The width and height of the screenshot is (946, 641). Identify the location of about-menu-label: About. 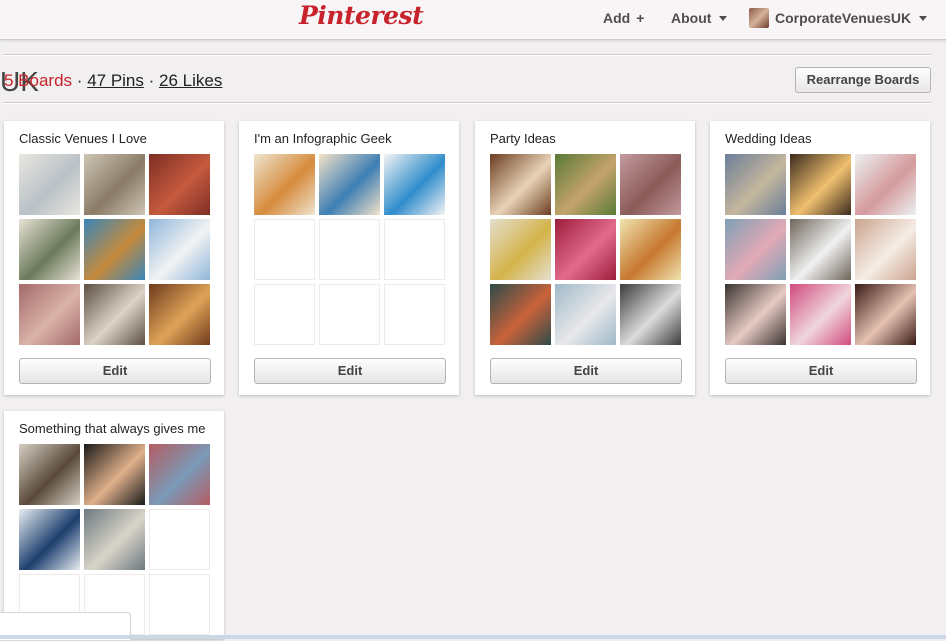
(691, 18).